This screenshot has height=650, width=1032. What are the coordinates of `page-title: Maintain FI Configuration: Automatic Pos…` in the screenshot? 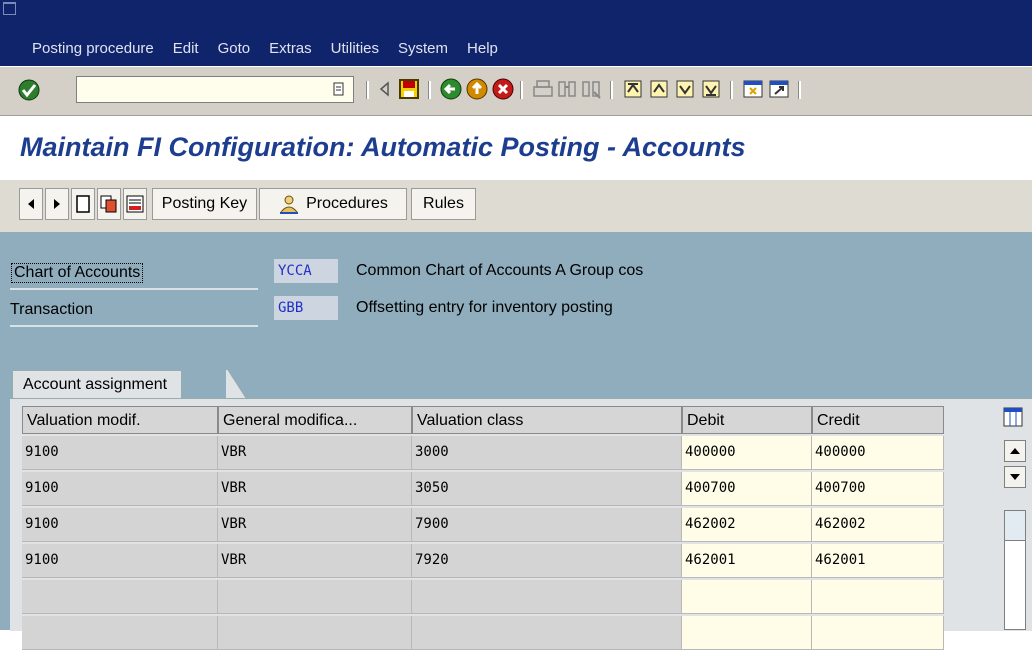 It's located at (383, 147).